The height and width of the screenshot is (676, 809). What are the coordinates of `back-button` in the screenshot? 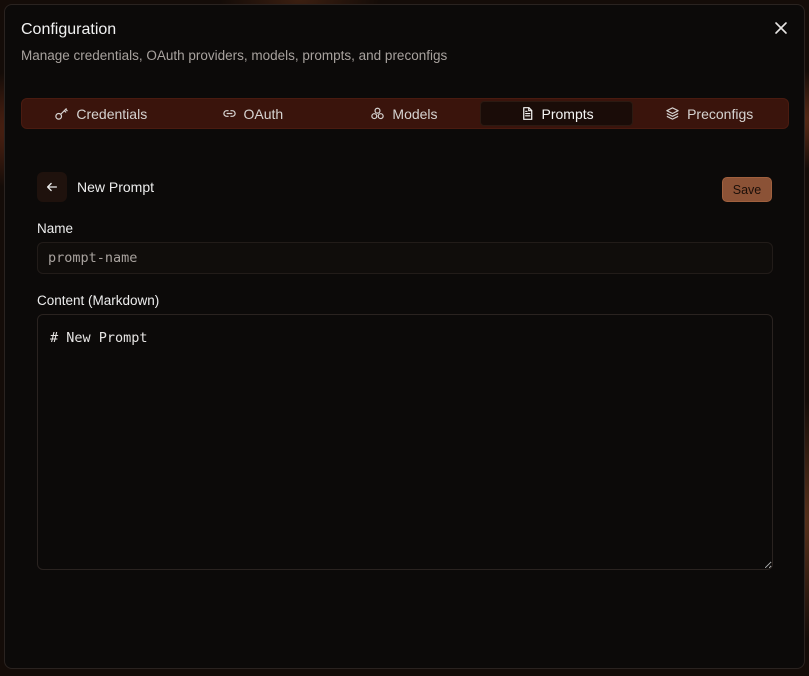 It's located at (52, 187).